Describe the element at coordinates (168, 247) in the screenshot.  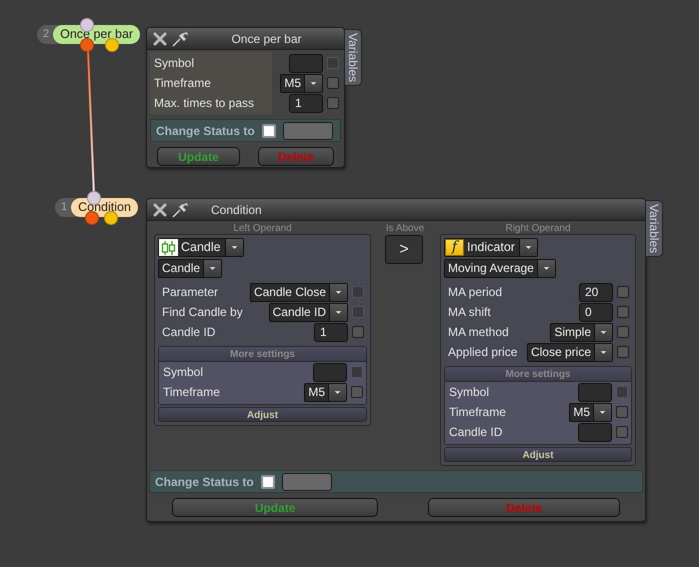
I see `candlestick-icon` at that location.